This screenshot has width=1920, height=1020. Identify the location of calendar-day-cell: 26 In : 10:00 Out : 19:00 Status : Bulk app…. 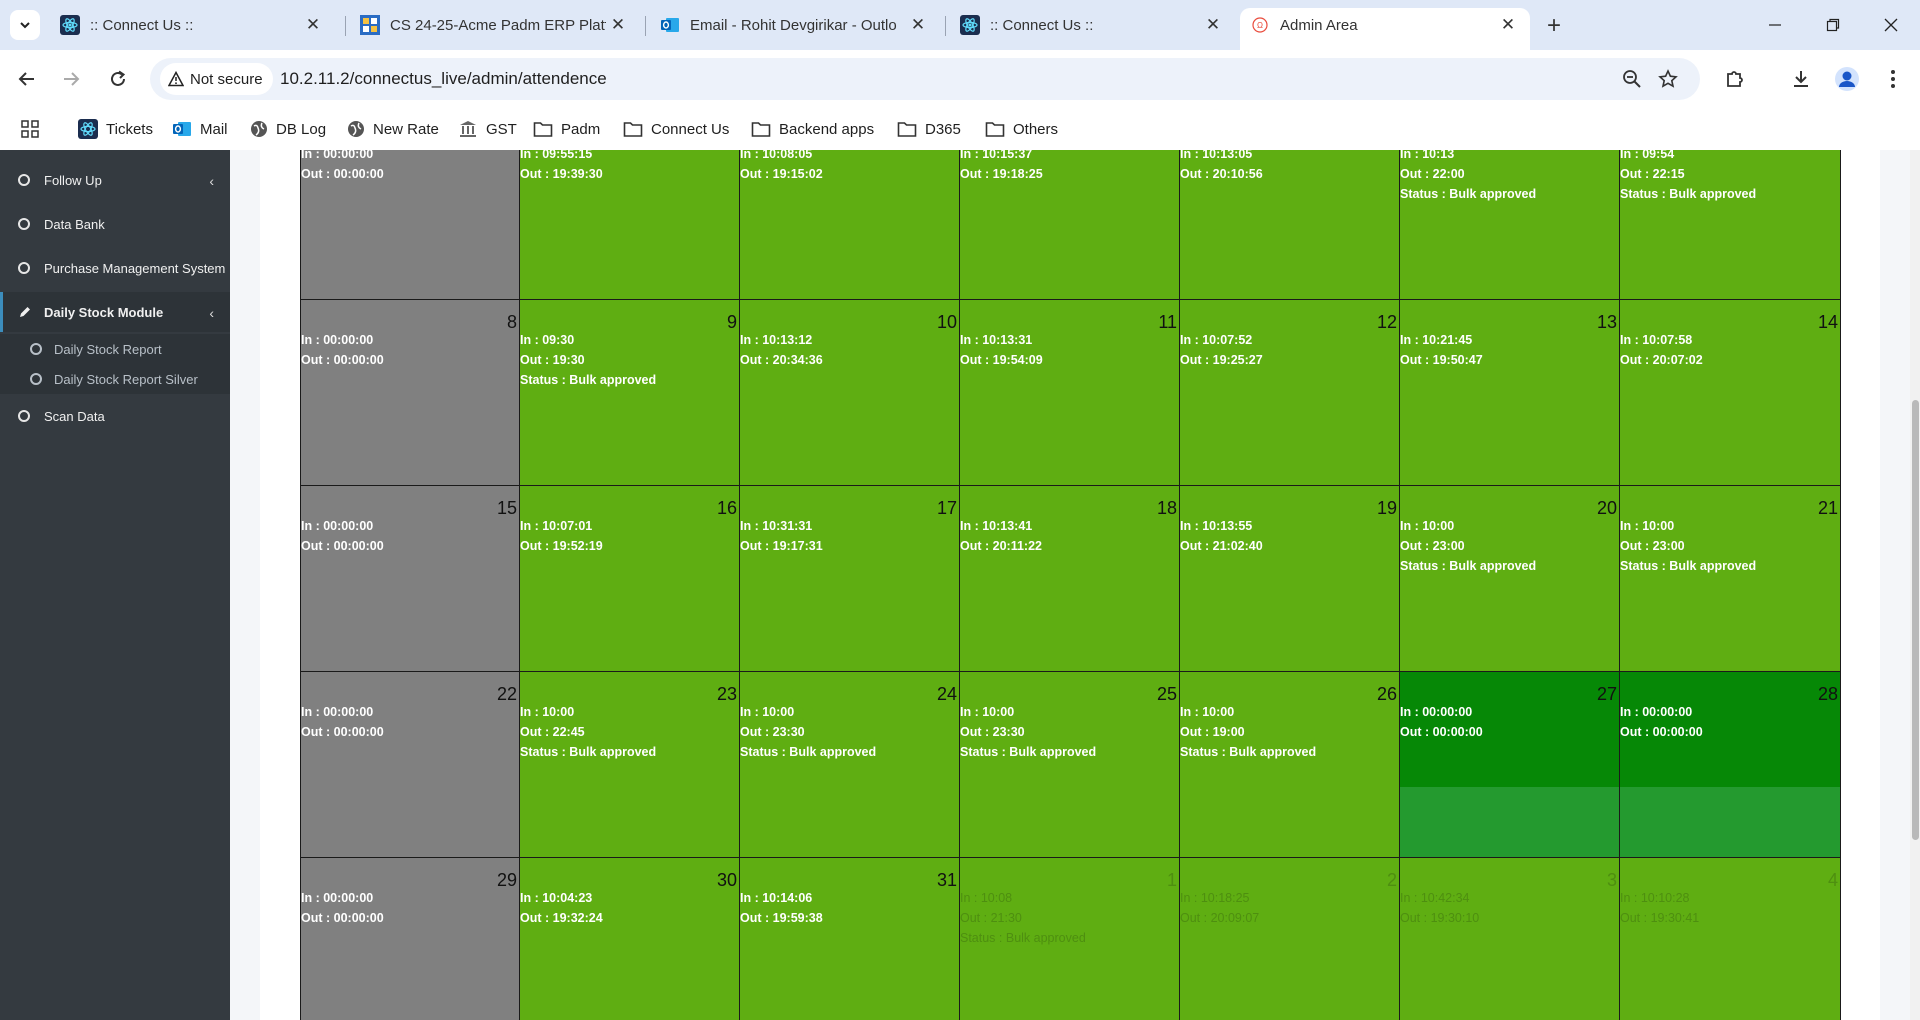
(1290, 765).